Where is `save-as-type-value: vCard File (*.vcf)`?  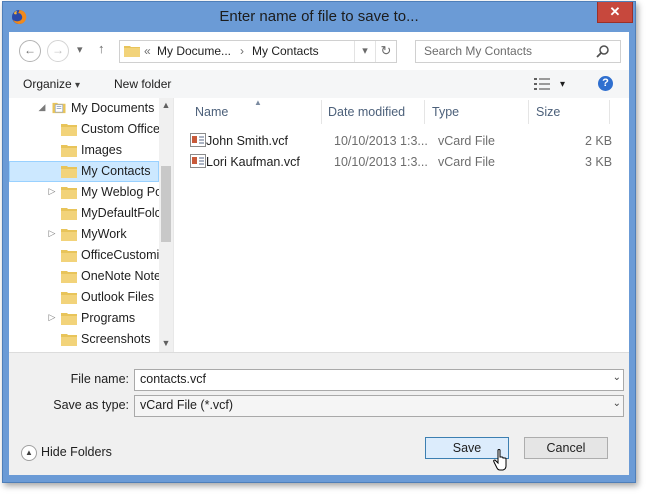
save-as-type-value: vCard File (*.vcf) is located at coordinates (187, 405).